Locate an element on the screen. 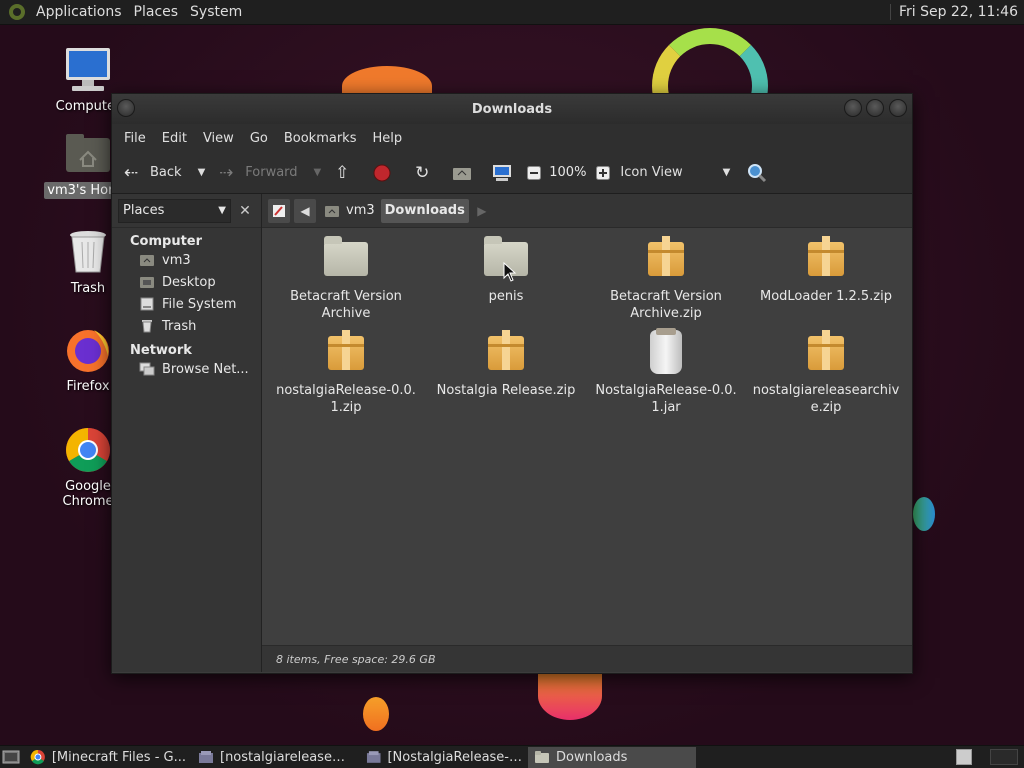  file-item-zip: Nostalgia Release.zip is located at coordinates (506, 364).